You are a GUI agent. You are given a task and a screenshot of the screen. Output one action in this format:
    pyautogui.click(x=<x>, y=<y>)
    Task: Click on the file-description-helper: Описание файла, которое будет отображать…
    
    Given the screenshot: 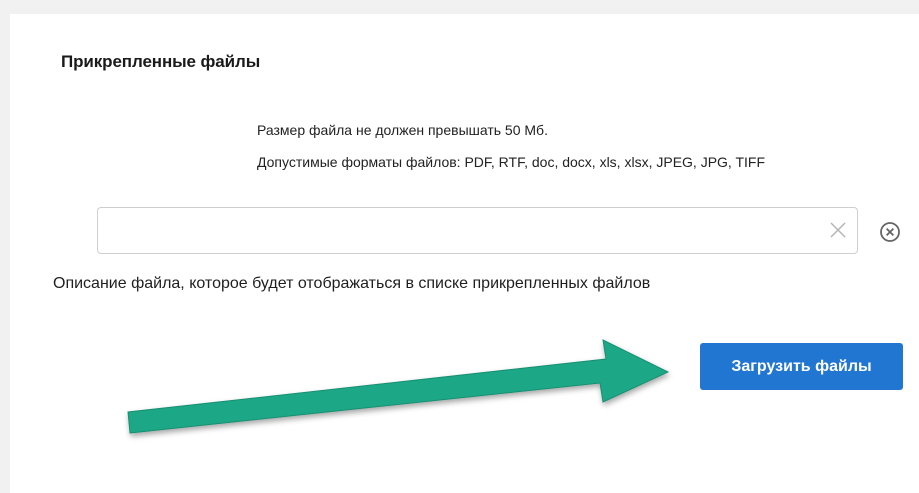 What is the action you would take?
    pyautogui.click(x=352, y=283)
    